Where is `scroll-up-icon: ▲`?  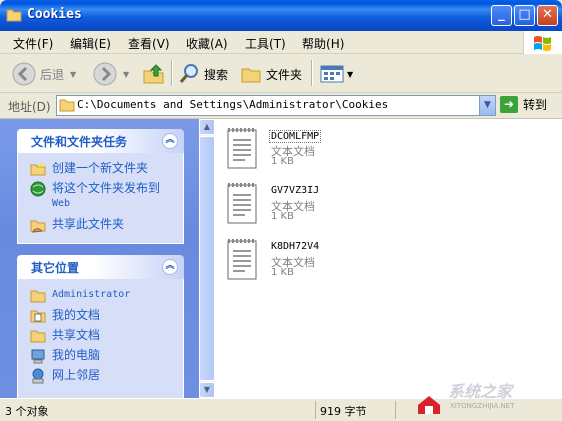
scroll-up-icon: ▲ is located at coordinates (207, 127).